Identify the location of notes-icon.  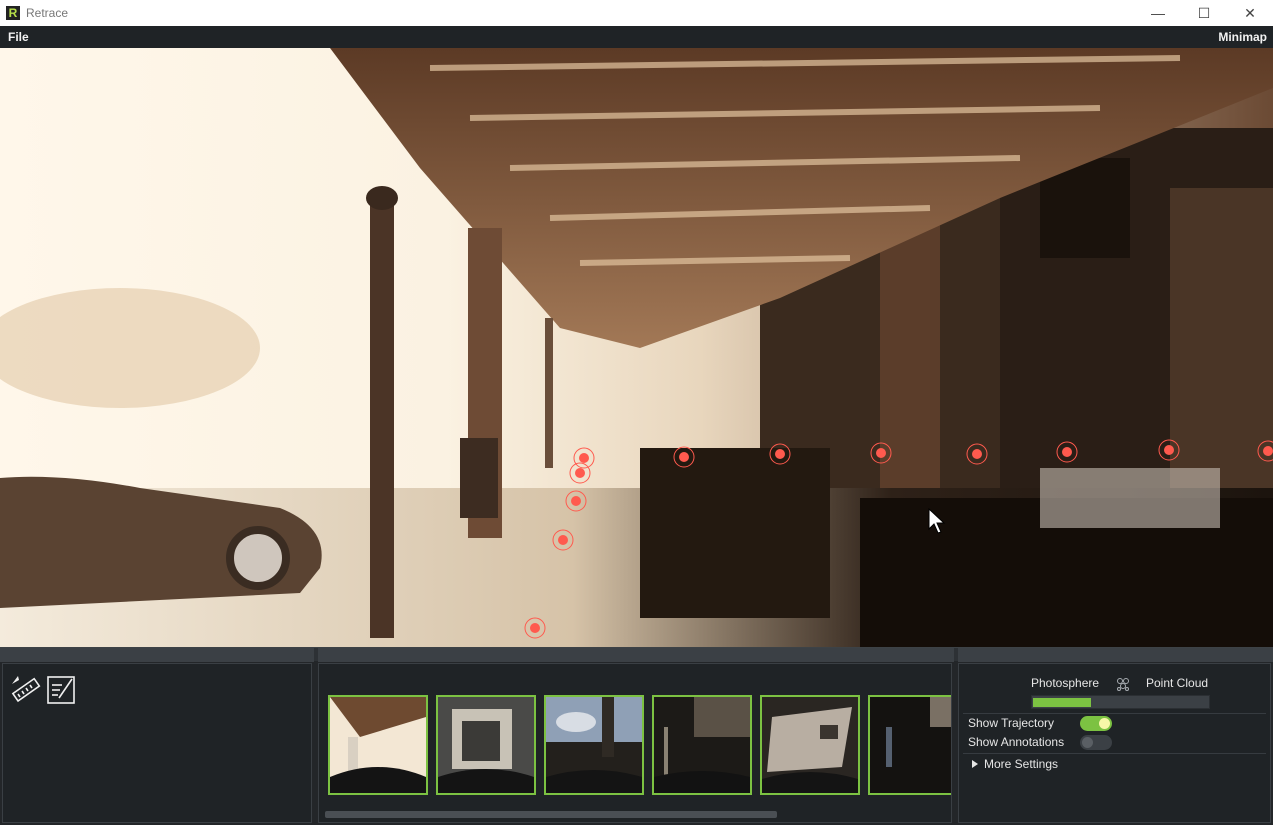
(61, 690).